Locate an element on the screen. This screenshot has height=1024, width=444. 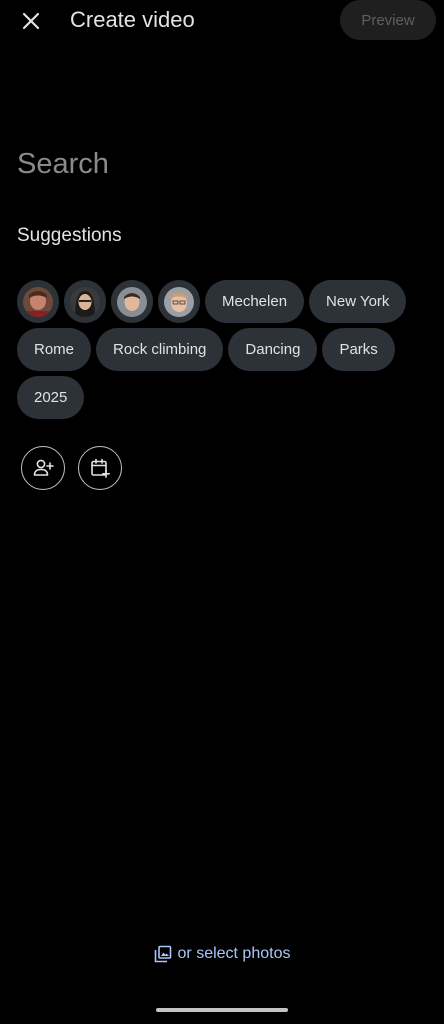
chip-rock-climbing: Rock climbing is located at coordinates (160, 349).